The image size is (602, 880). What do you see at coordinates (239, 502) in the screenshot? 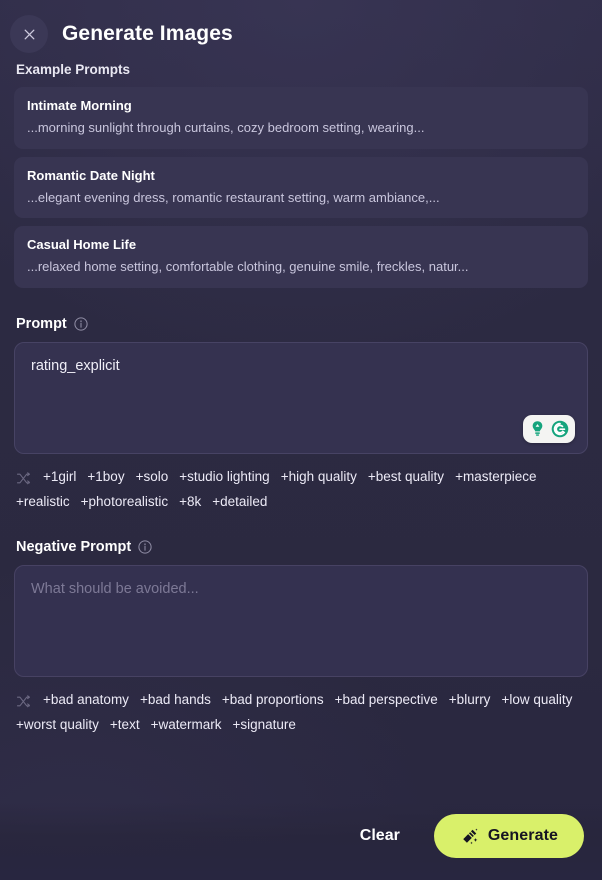
I see `prompt-tag: +detailed` at bounding box center [239, 502].